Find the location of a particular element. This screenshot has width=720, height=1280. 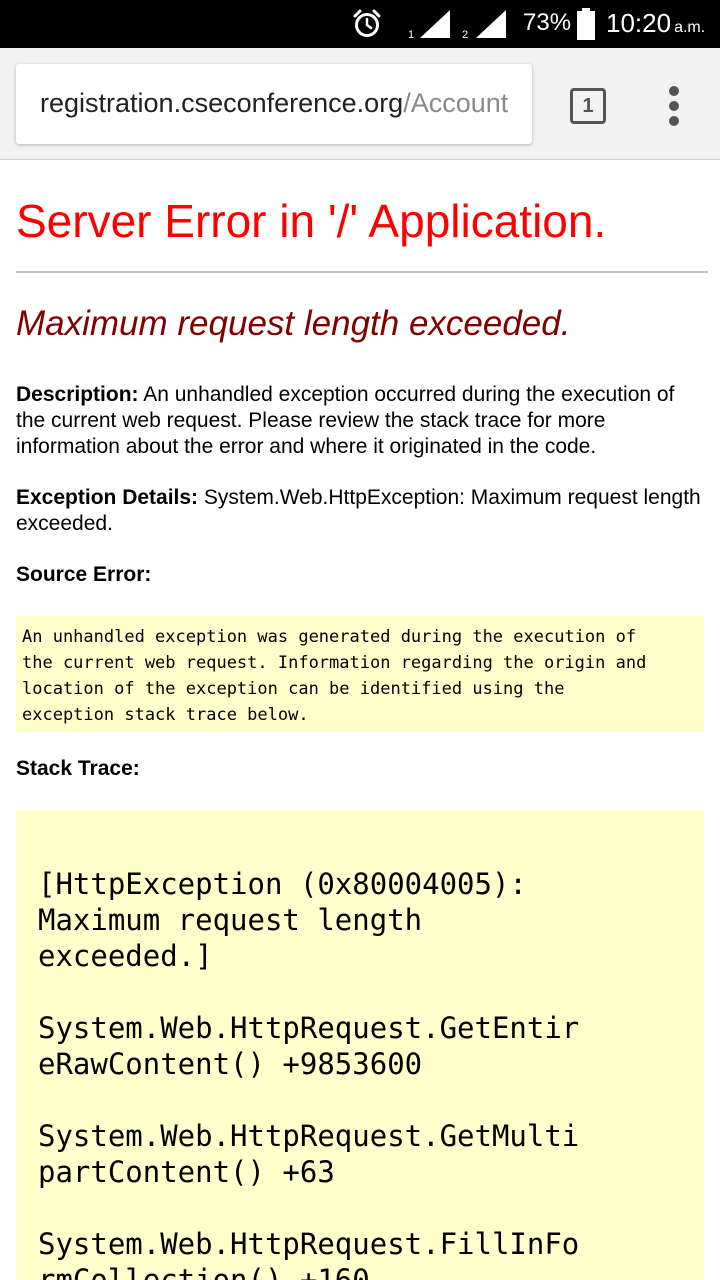

svg-text: 1 is located at coordinates (411, 34).